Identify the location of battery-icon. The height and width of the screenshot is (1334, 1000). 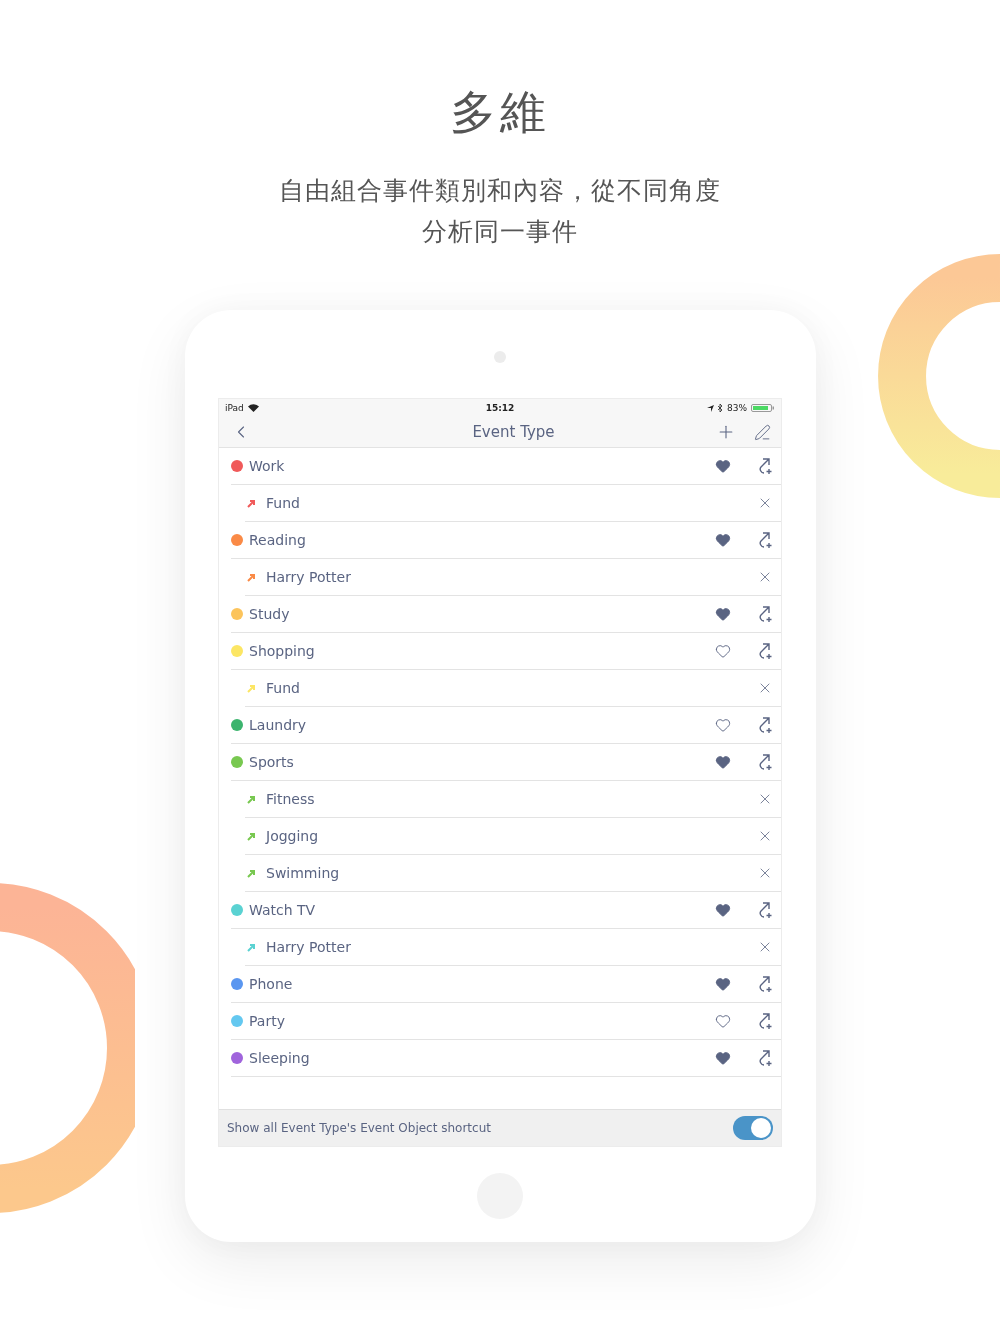
(763, 408).